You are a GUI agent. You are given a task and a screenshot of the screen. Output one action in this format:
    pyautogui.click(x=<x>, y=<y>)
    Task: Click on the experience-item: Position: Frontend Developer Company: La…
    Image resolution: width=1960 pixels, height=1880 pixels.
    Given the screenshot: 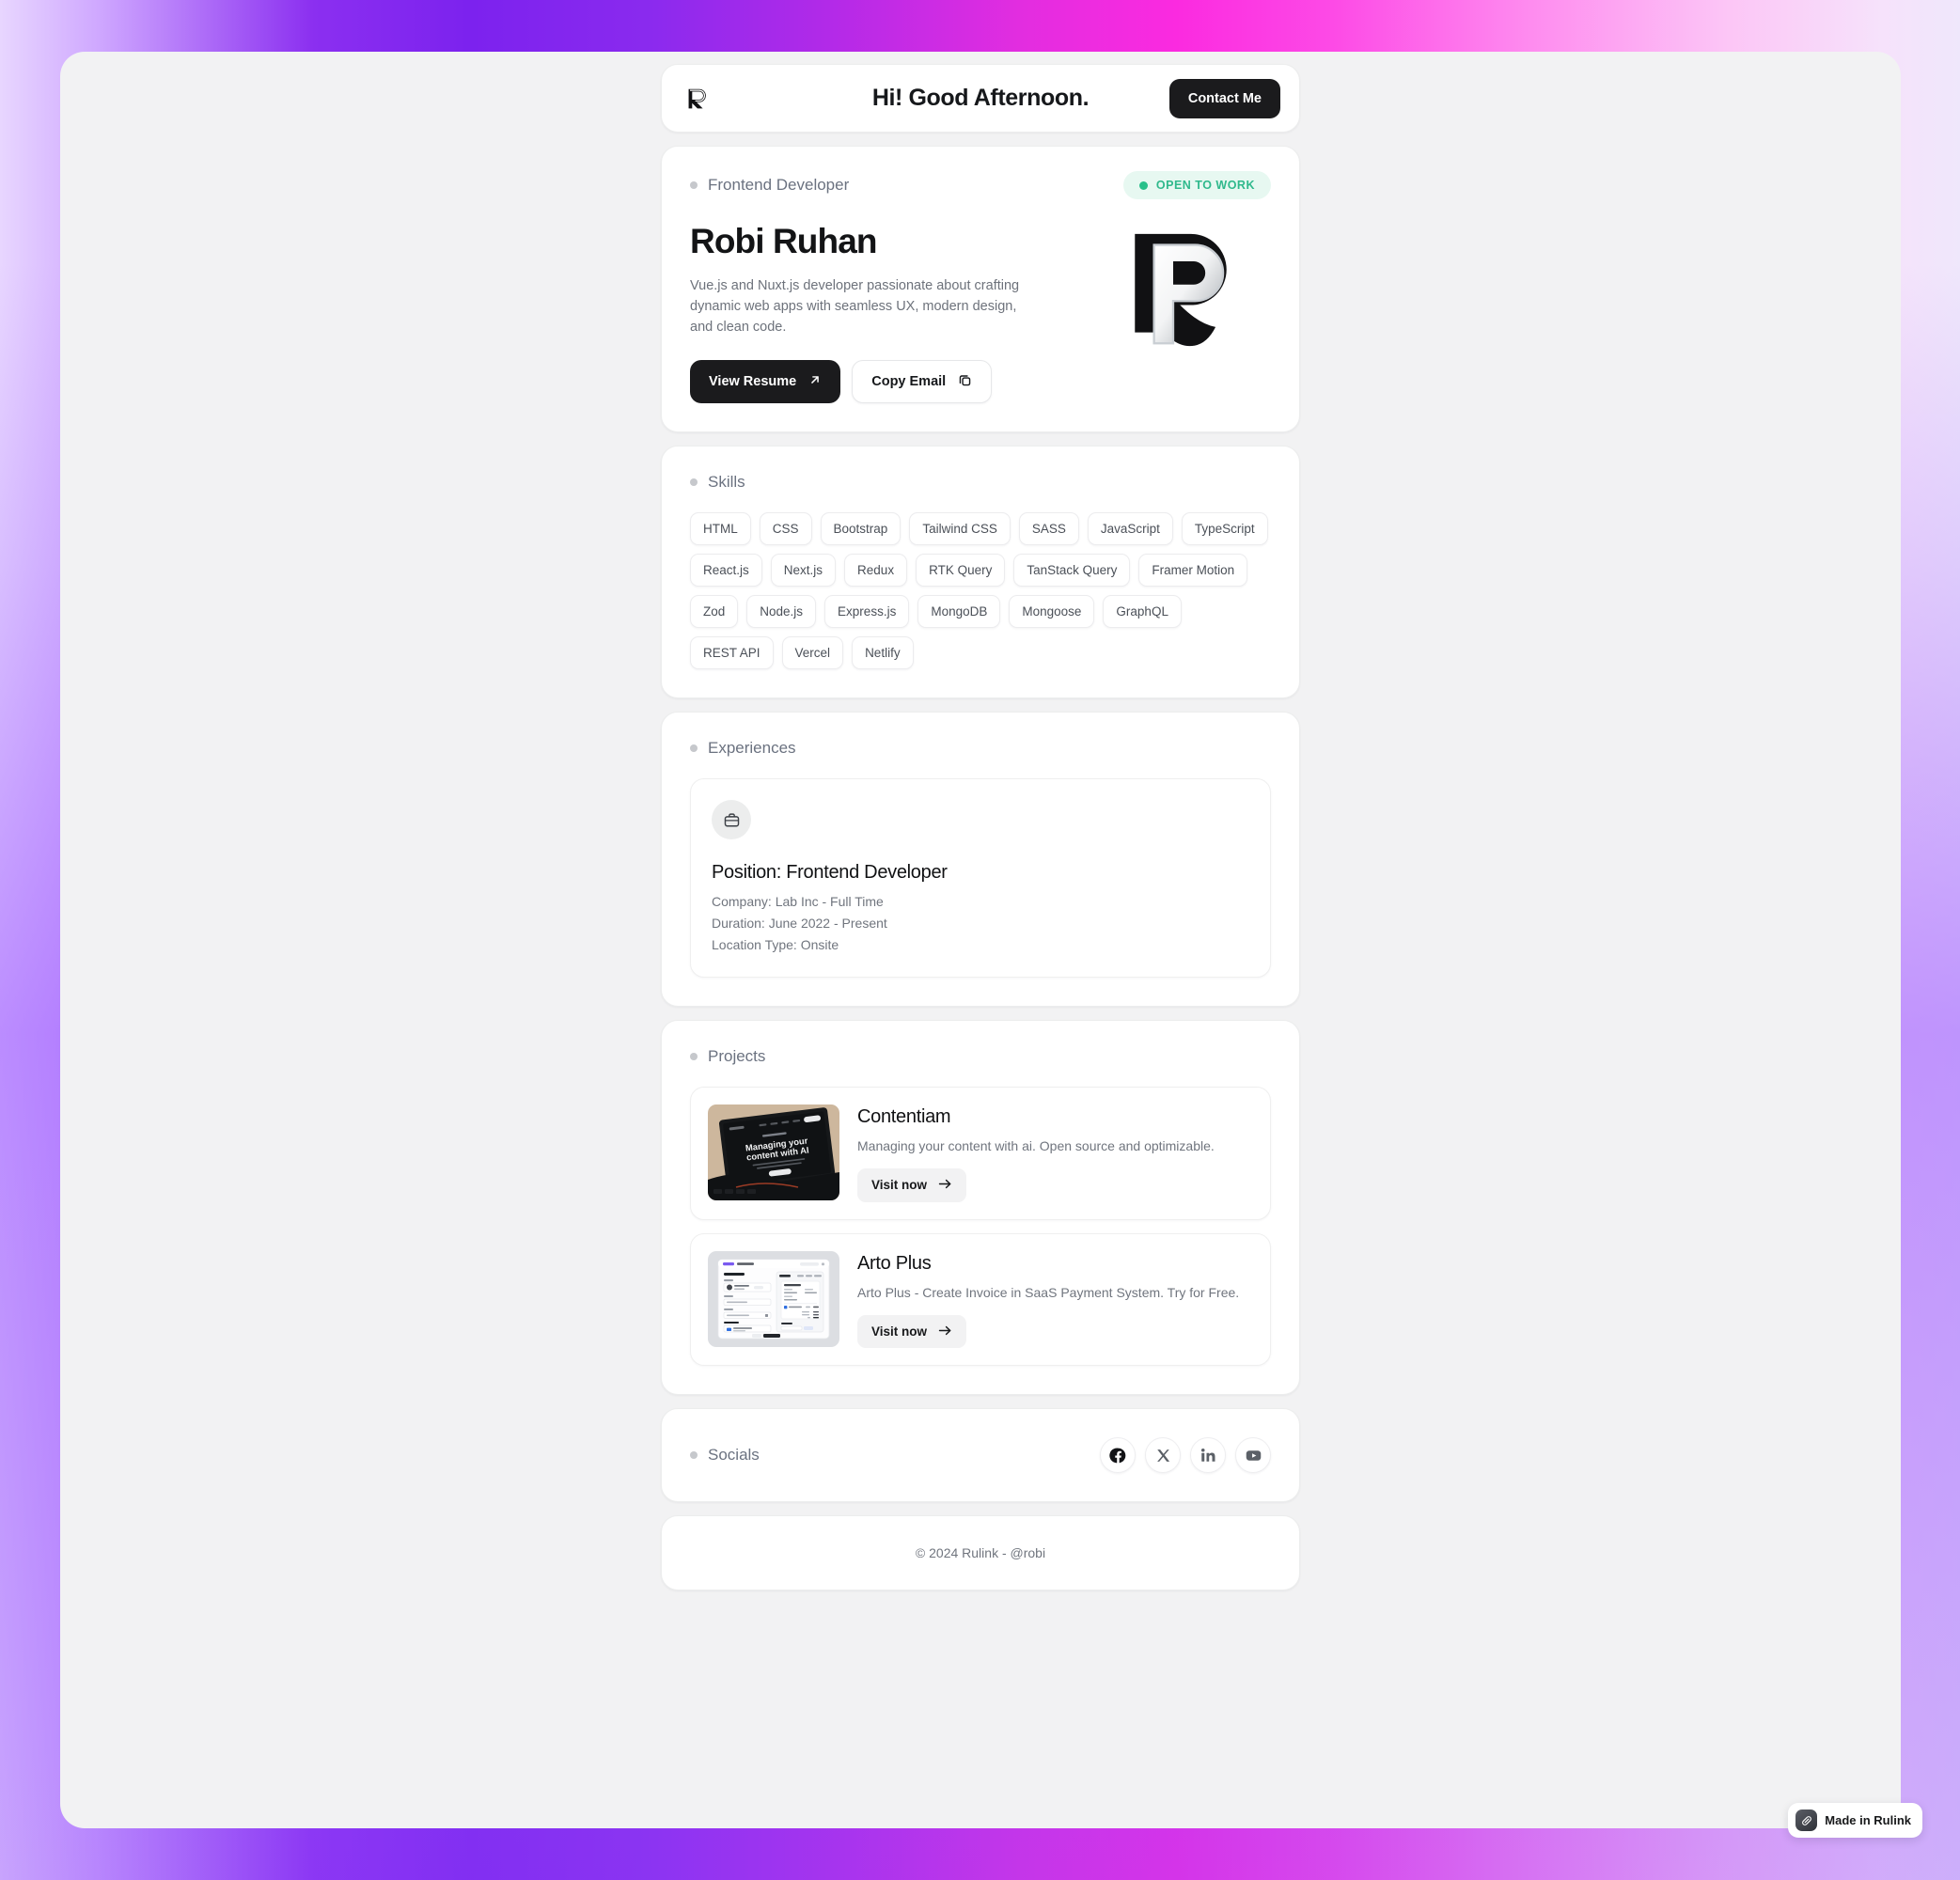 What is the action you would take?
    pyautogui.click(x=980, y=878)
    